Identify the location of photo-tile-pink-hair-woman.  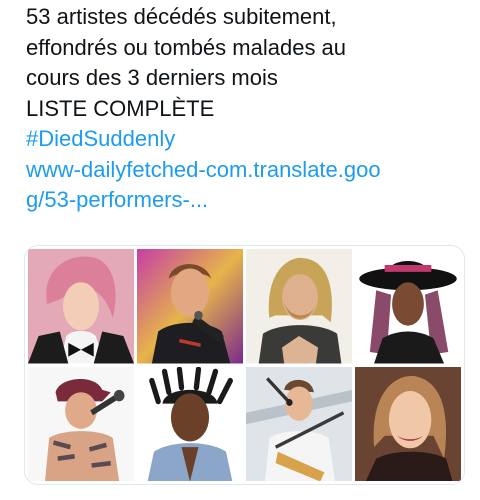
(81, 306).